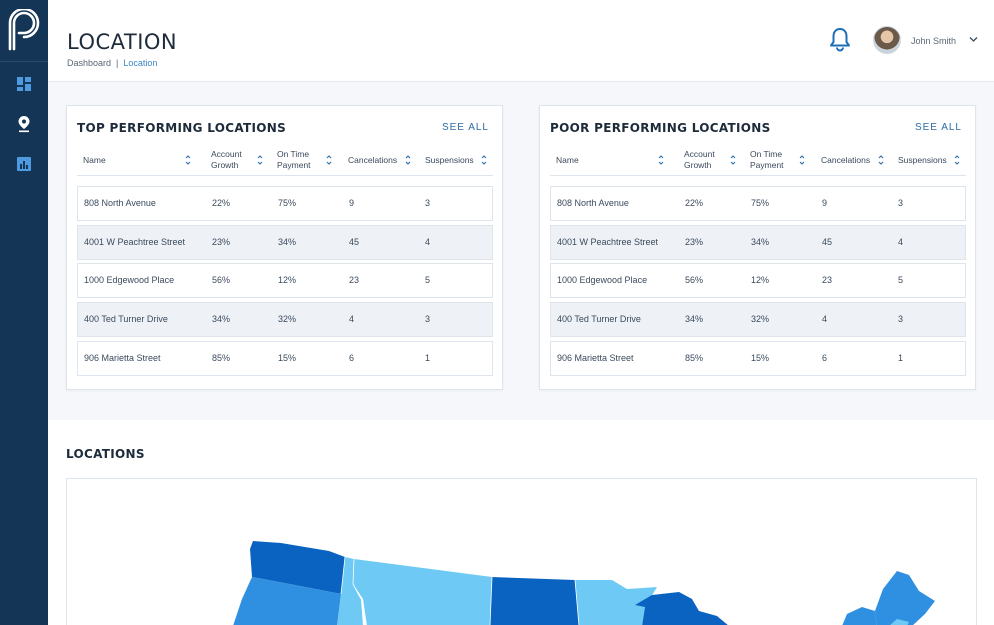 The width and height of the screenshot is (994, 625). Describe the element at coordinates (24, 312) in the screenshot. I see `sidebar` at that location.